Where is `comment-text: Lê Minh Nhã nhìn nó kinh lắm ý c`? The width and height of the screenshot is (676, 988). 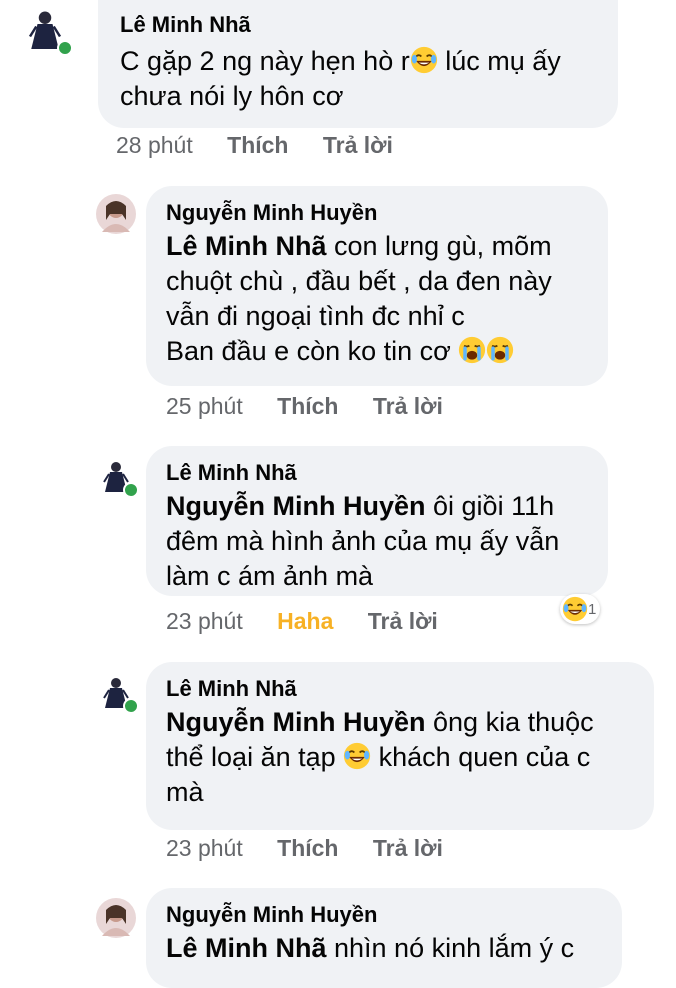 comment-text: Lê Minh Nhã nhìn nó kinh lắm ý c is located at coordinates (370, 948).